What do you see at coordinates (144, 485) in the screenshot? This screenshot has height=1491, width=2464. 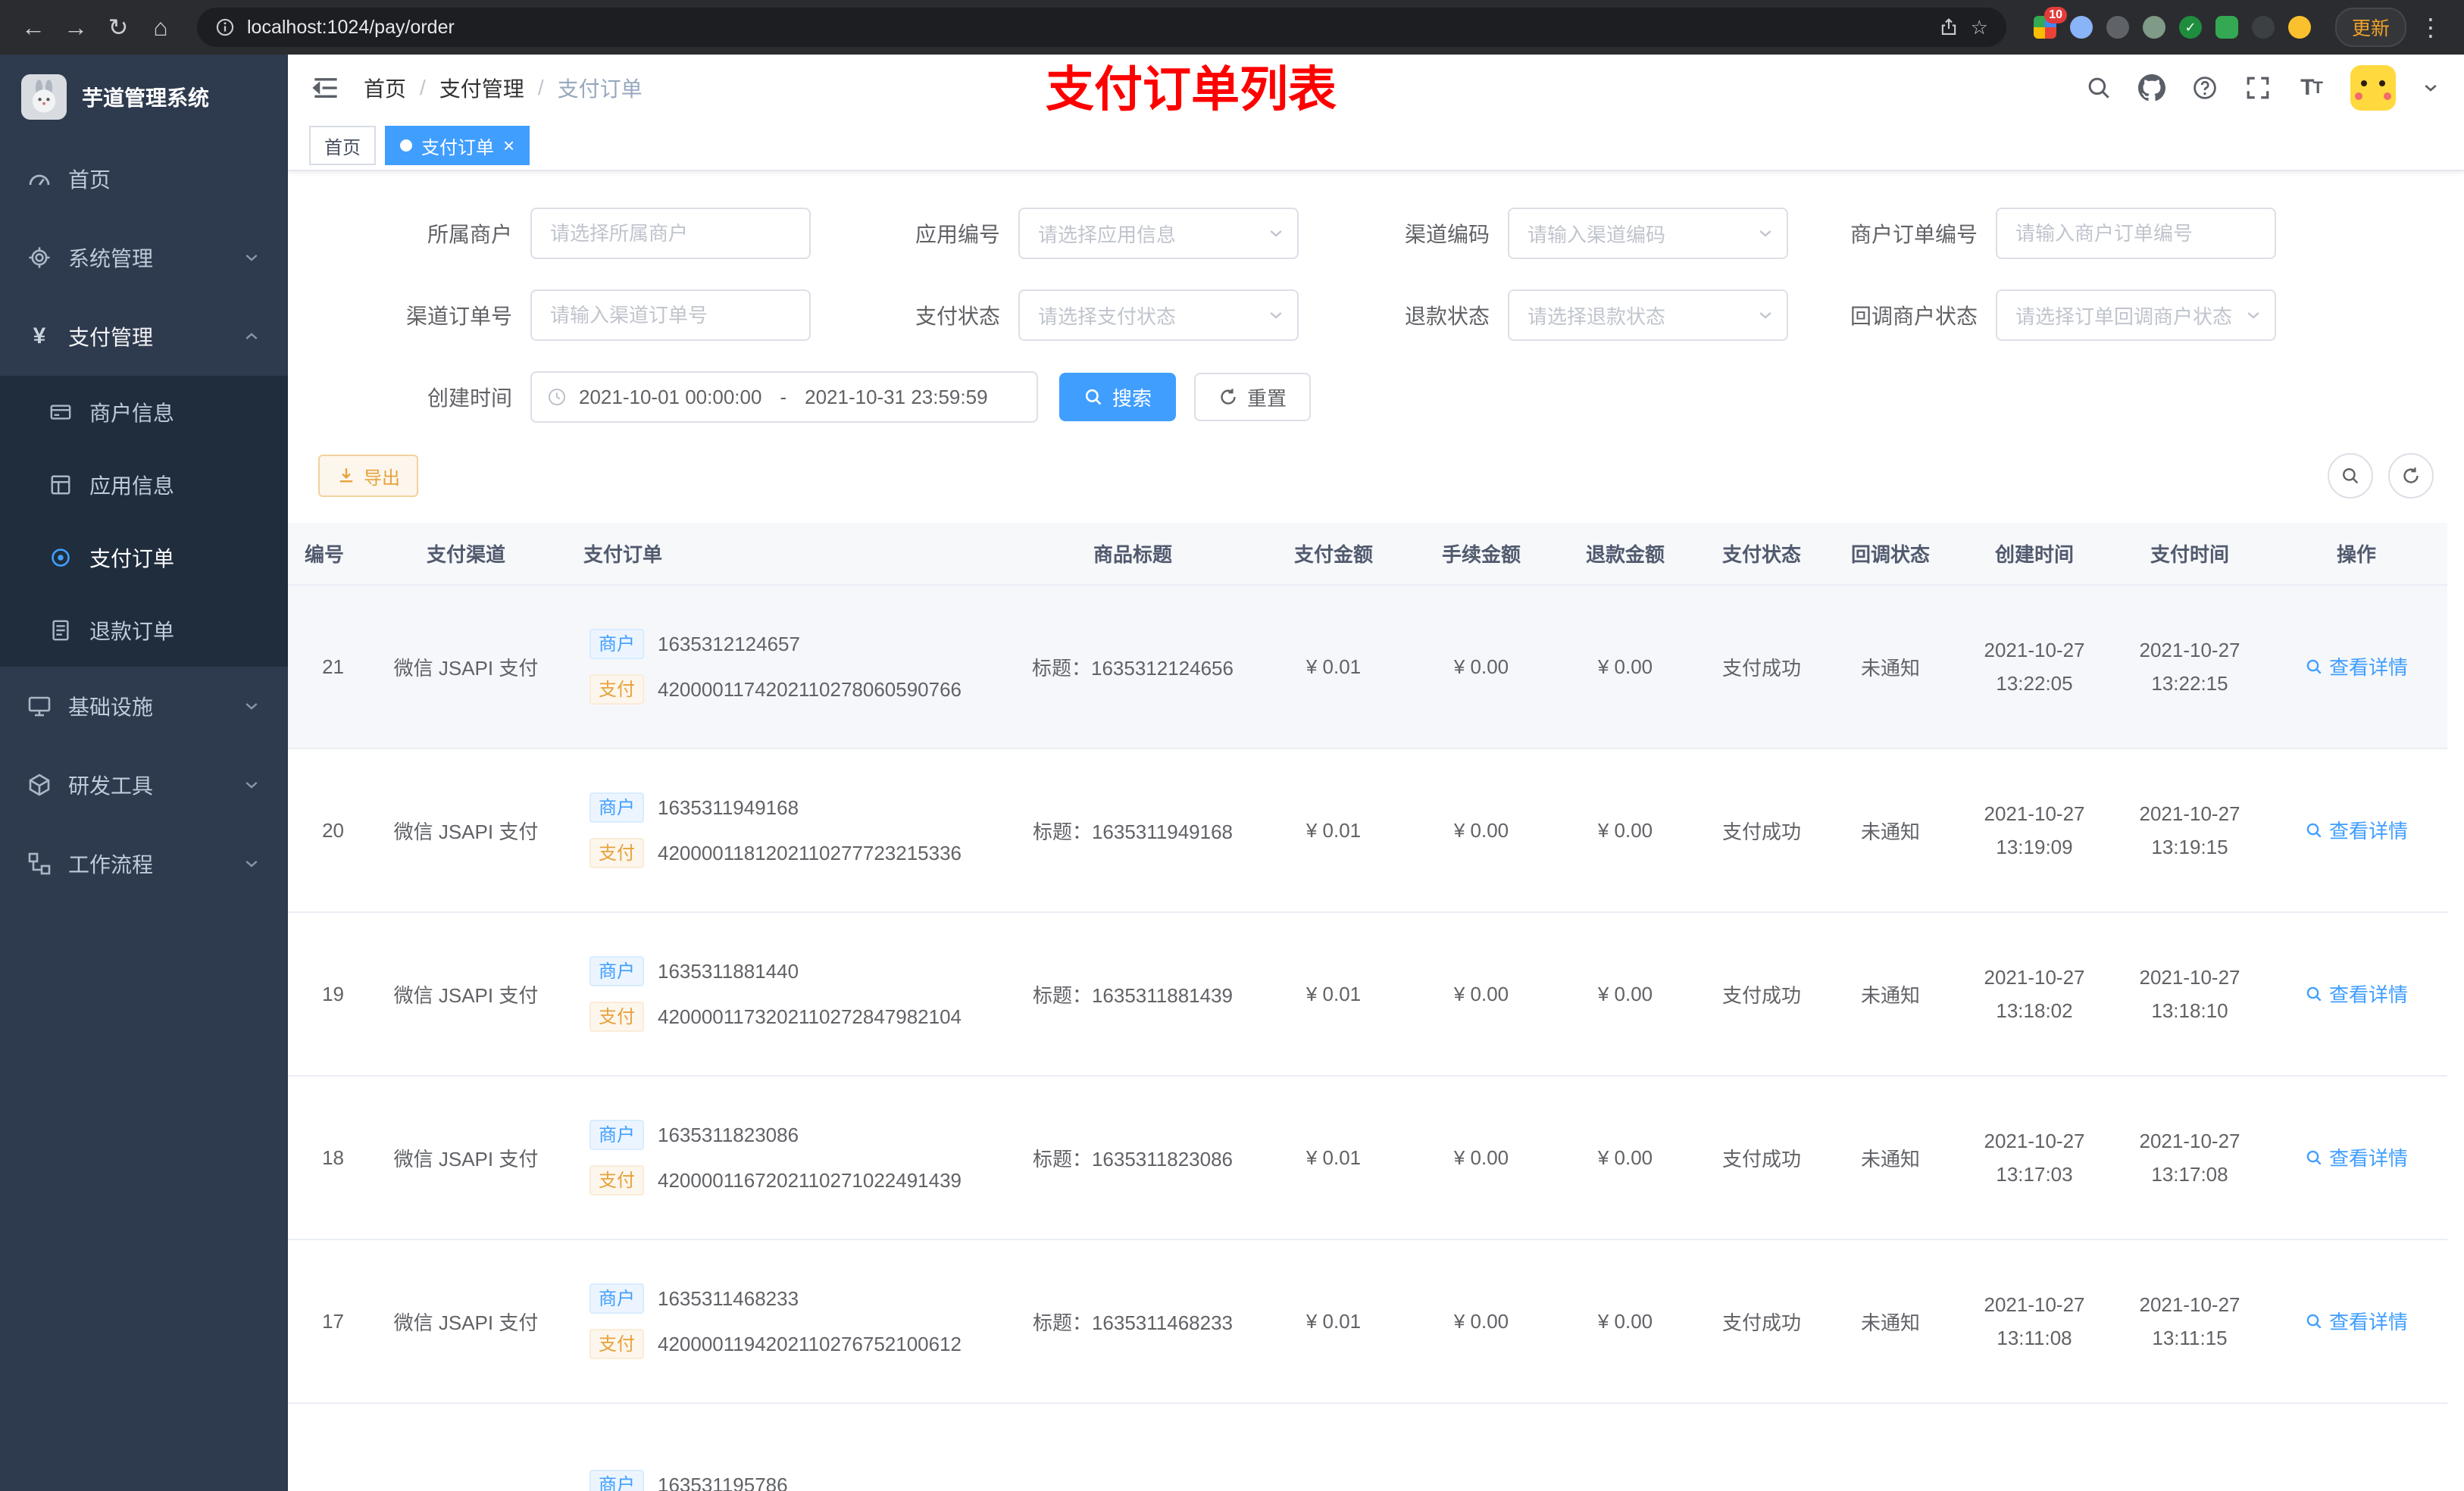 I see `sidebar-item-app-info: 应用信息` at bounding box center [144, 485].